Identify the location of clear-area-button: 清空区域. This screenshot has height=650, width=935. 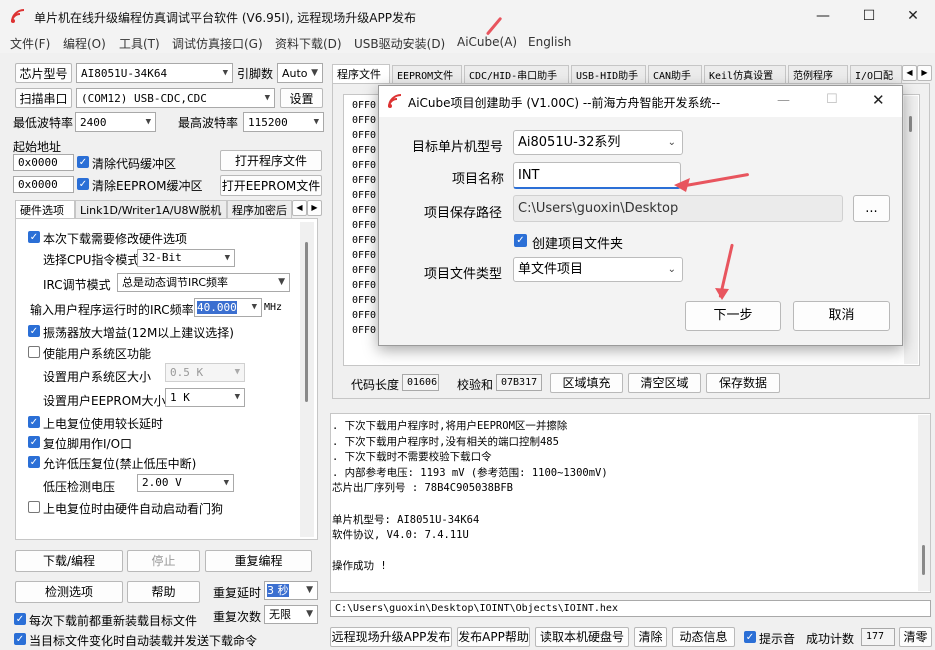
(664, 383).